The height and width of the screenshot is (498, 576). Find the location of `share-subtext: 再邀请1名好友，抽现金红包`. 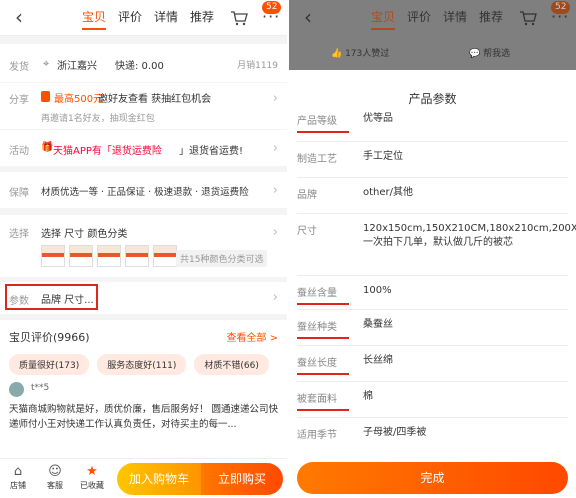

share-subtext: 再邀请1名好友，抽现金红包 is located at coordinates (98, 119).